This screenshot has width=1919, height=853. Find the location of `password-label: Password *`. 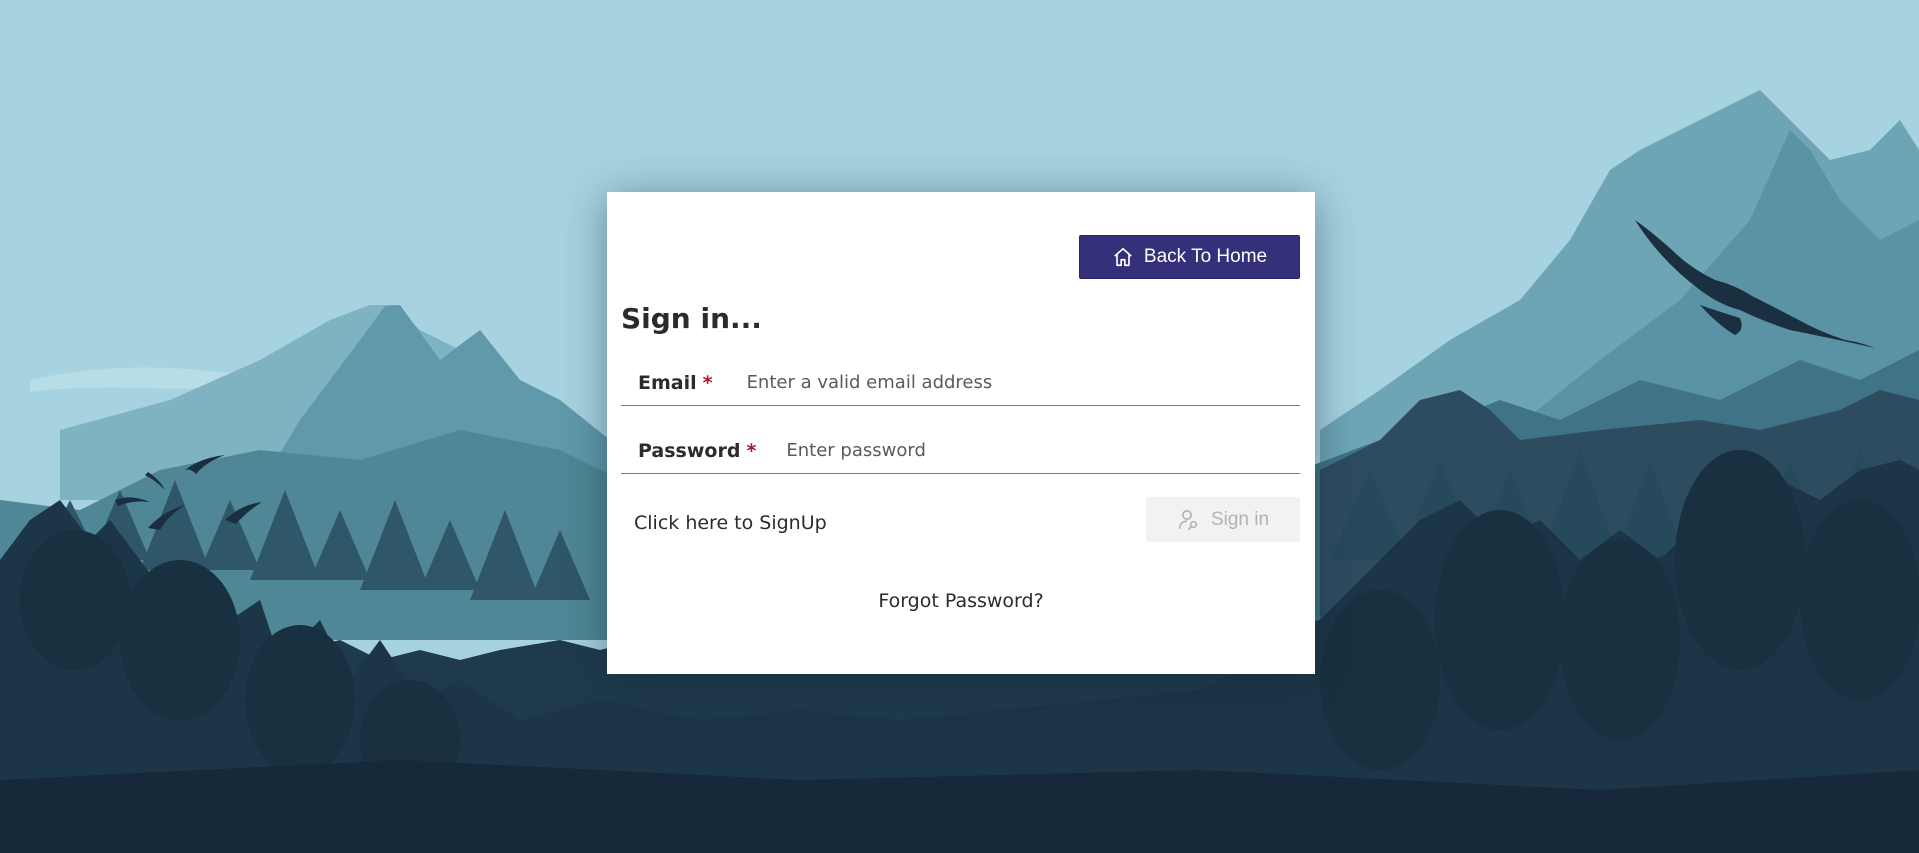

password-label: Password * is located at coordinates (688, 451).